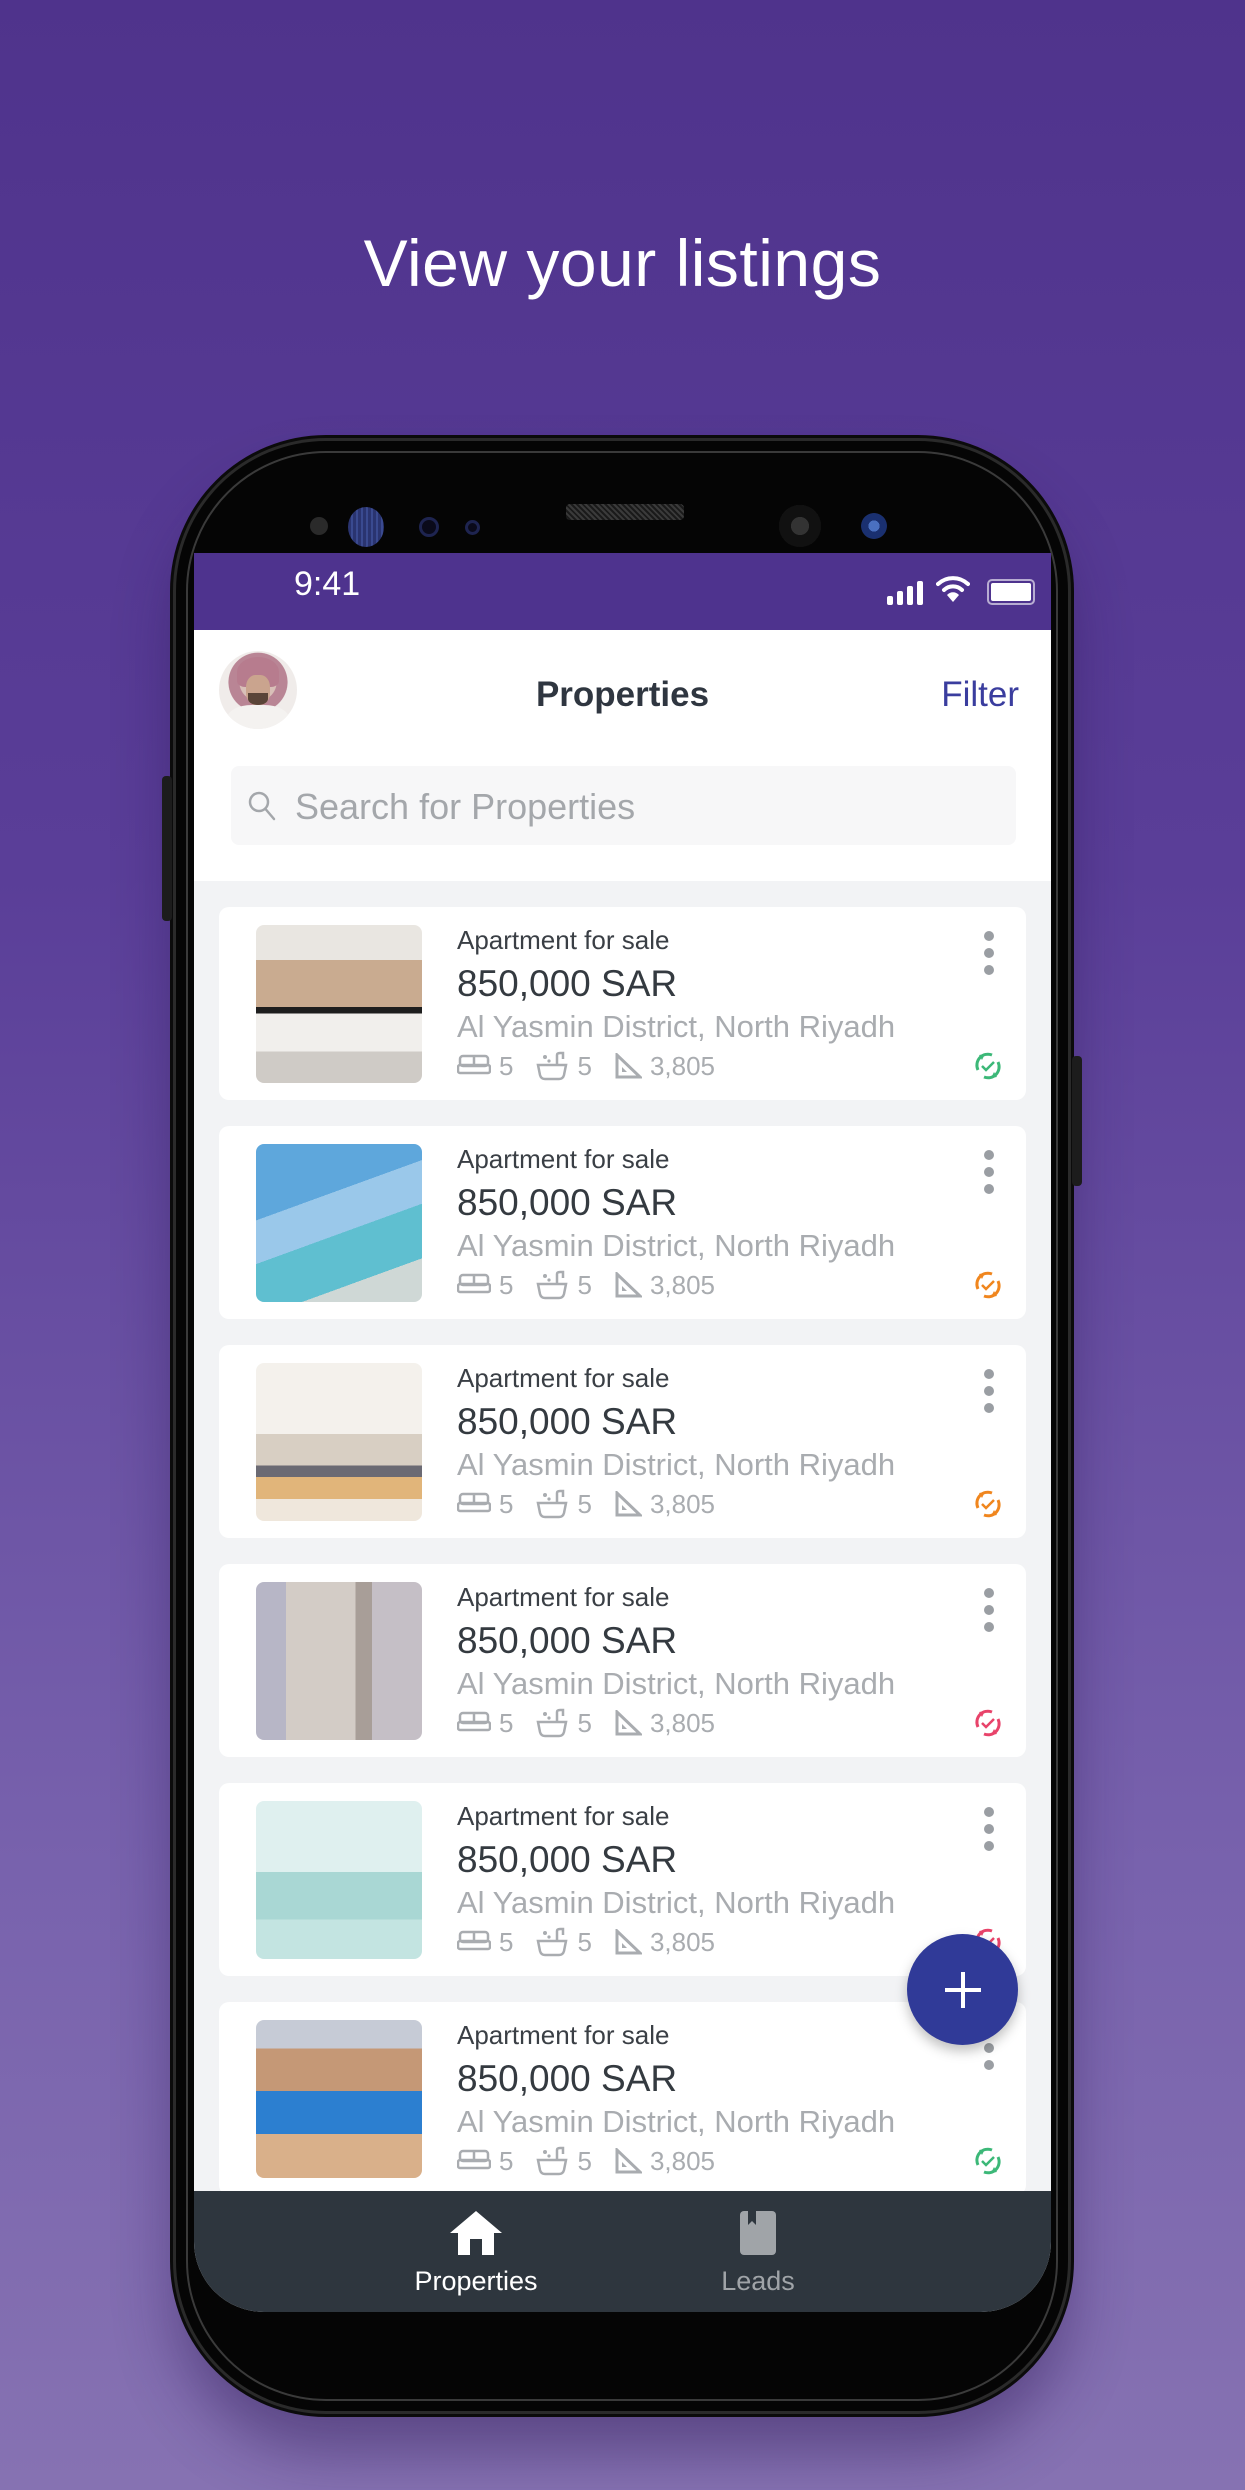 The height and width of the screenshot is (2490, 1245). What do you see at coordinates (622, 755) in the screenshot?
I see `app-header: Properties Filter Search for Properties` at bounding box center [622, 755].